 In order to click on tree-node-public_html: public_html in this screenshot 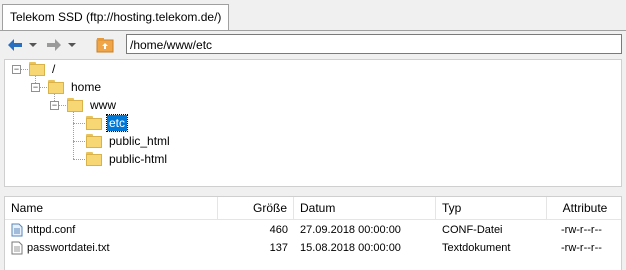, I will do `click(129, 141)`.